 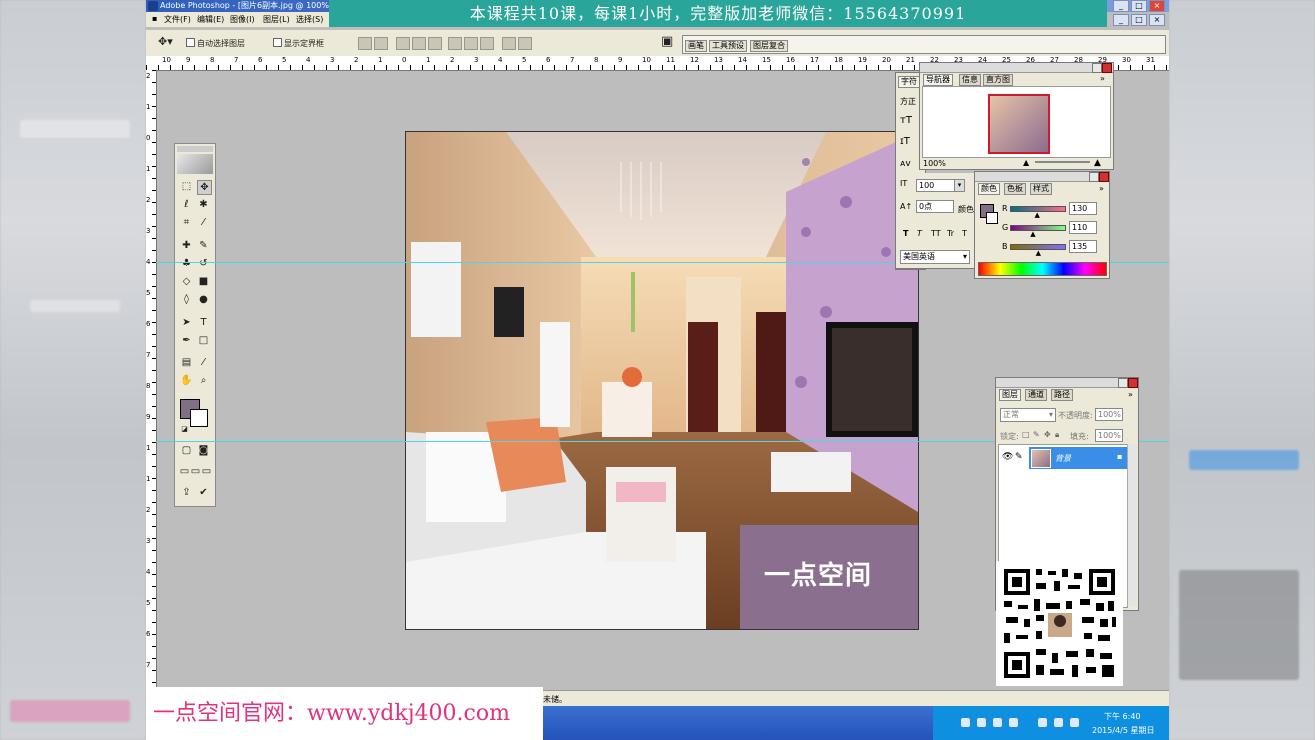 What do you see at coordinates (1058, 722) in the screenshot?
I see `flag-icon` at bounding box center [1058, 722].